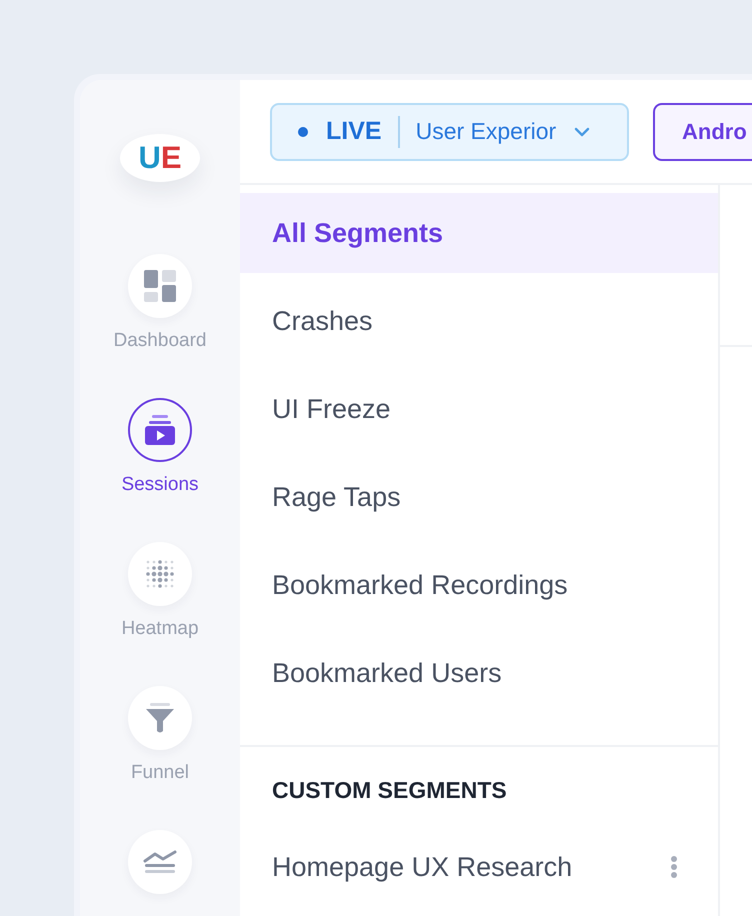 The height and width of the screenshot is (916, 752). What do you see at coordinates (674, 867) in the screenshot?
I see `more-icon` at bounding box center [674, 867].